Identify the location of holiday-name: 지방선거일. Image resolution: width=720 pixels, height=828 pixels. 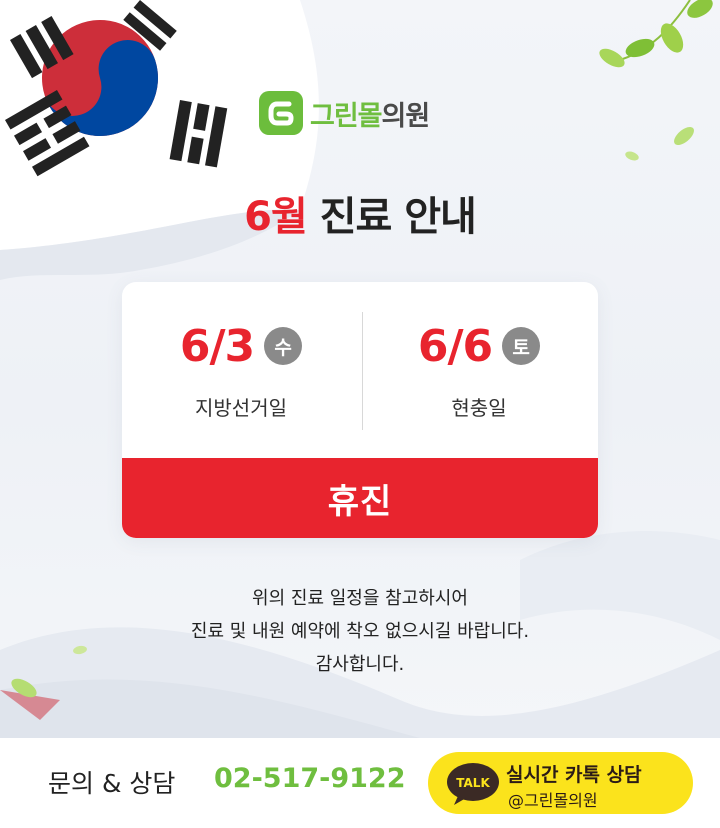
(241, 408).